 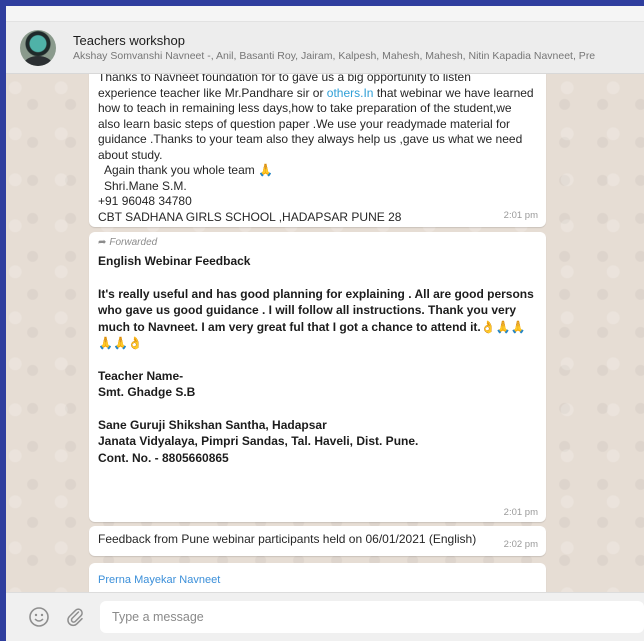 I want to click on window-top-strip, so click(x=325, y=14).